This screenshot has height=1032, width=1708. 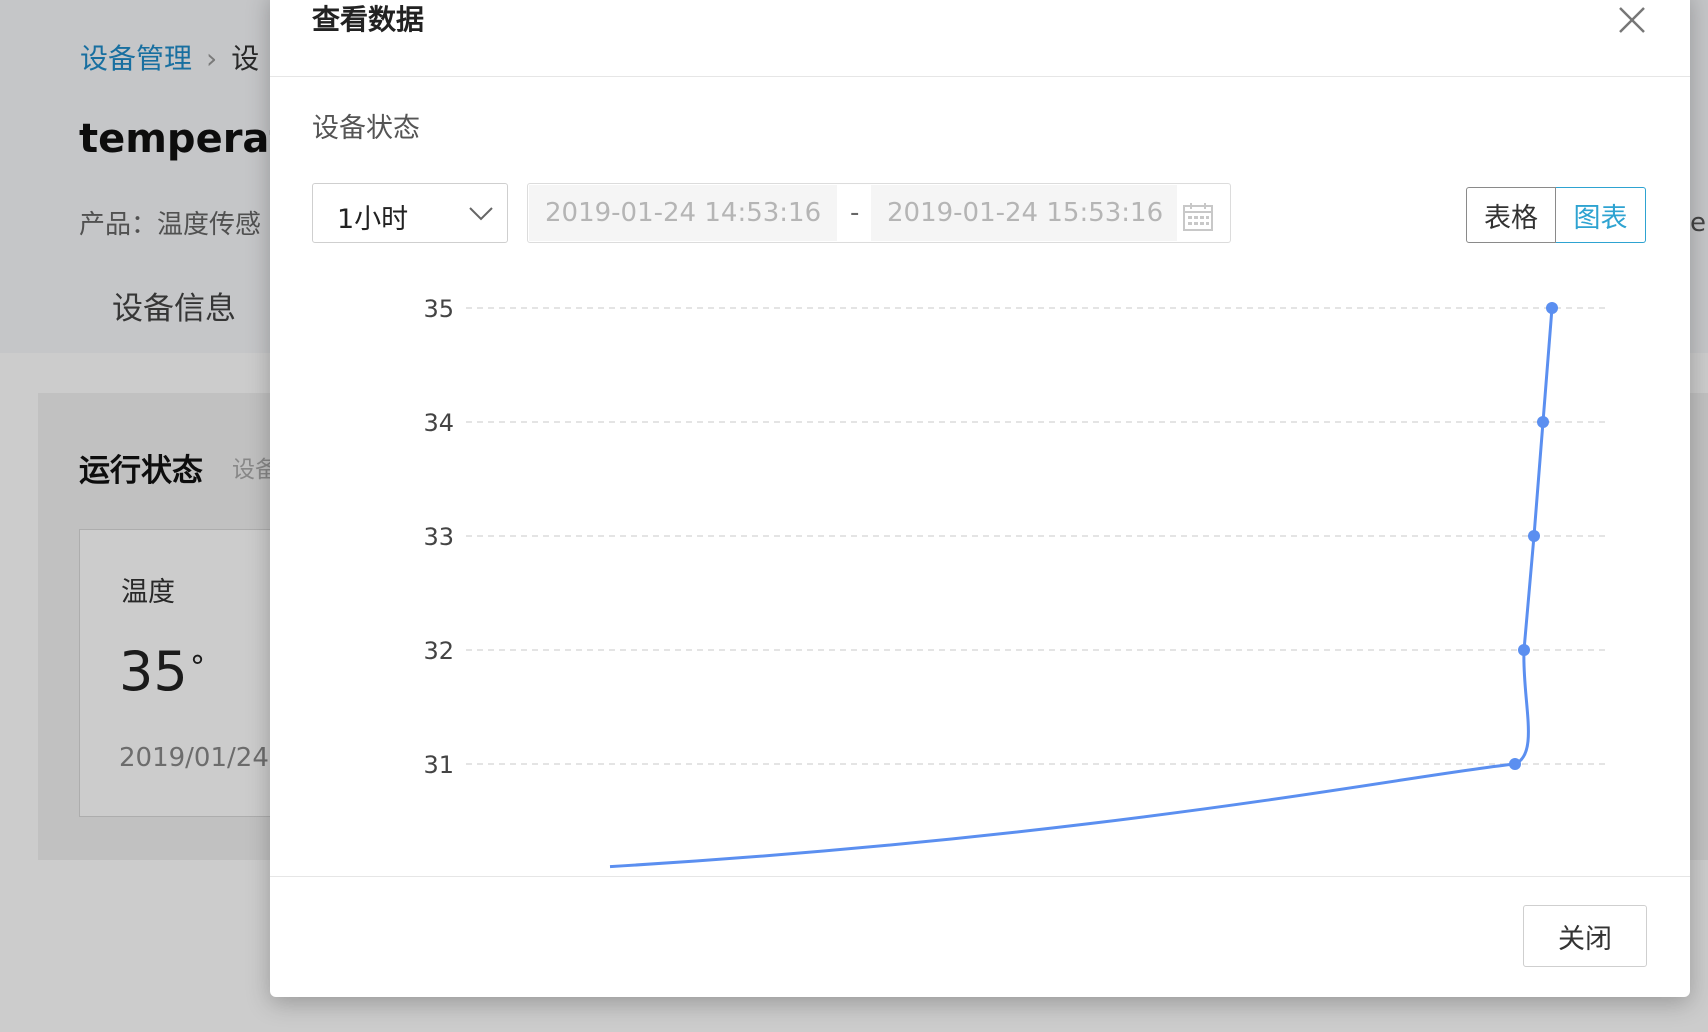 What do you see at coordinates (438, 765) in the screenshot?
I see `y-tick-label: 31` at bounding box center [438, 765].